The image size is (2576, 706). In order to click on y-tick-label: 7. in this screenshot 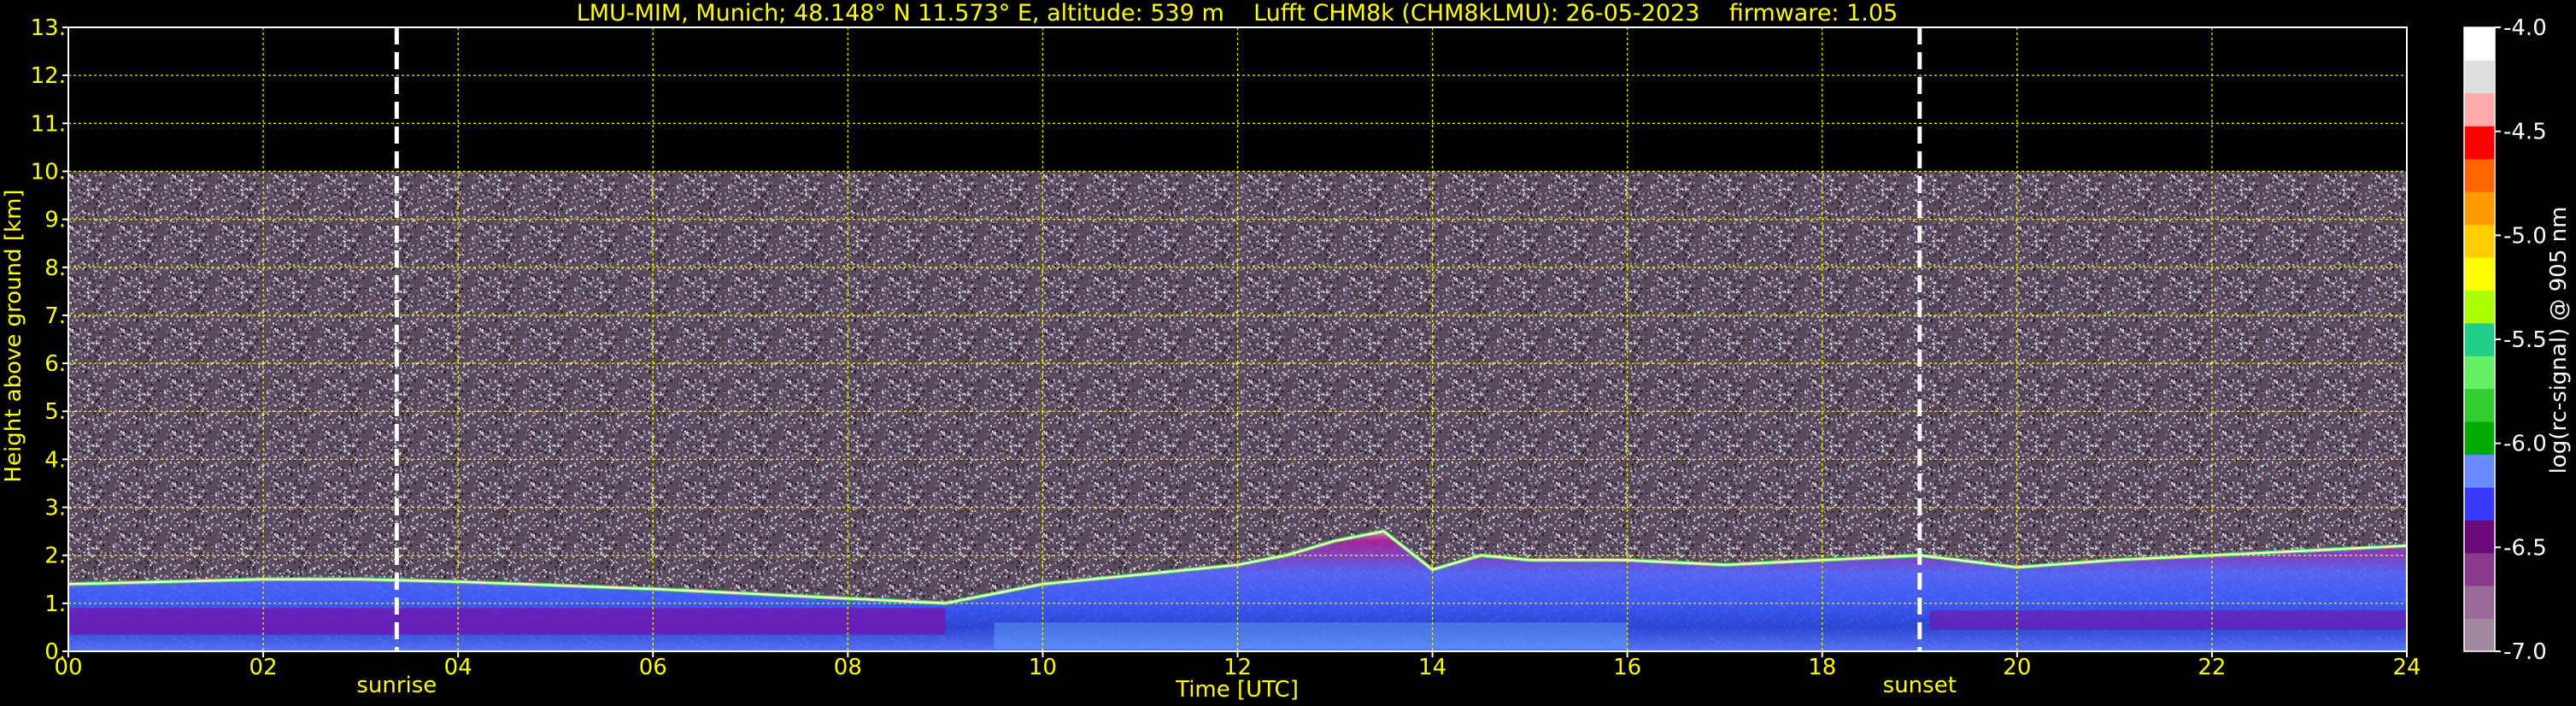, I will do `click(55, 316)`.